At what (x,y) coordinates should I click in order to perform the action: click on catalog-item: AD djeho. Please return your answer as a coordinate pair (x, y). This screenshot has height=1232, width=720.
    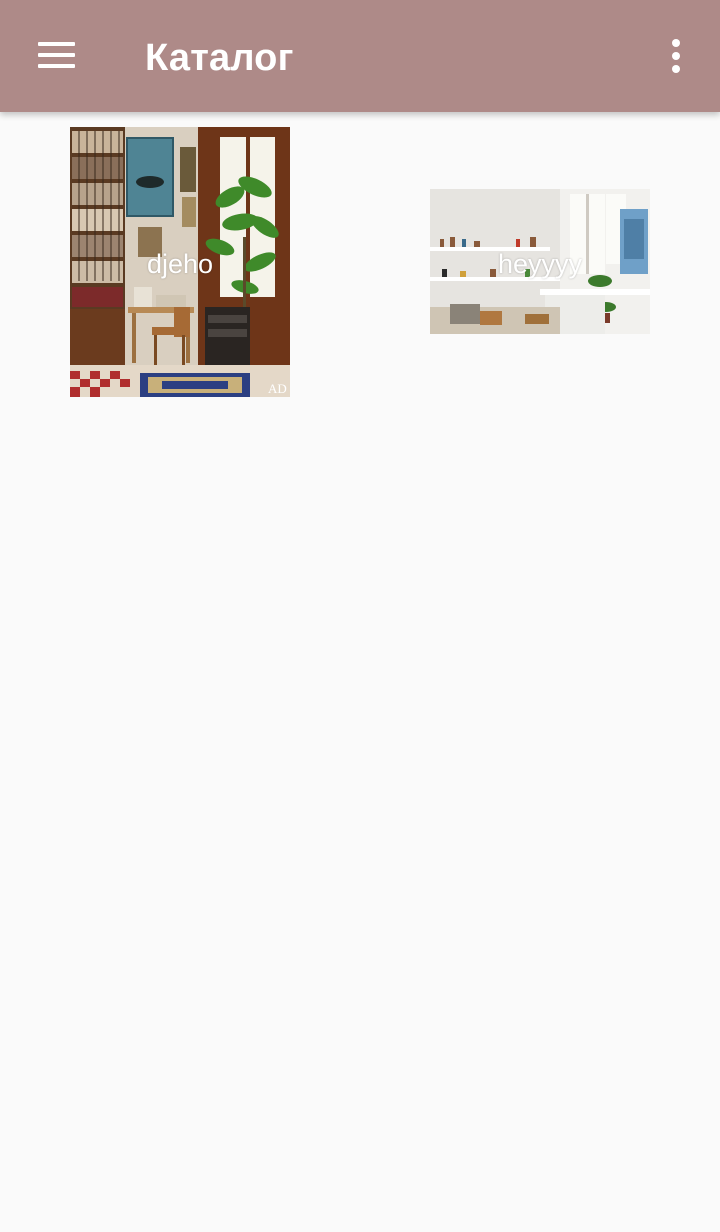
    Looking at the image, I should click on (180, 262).